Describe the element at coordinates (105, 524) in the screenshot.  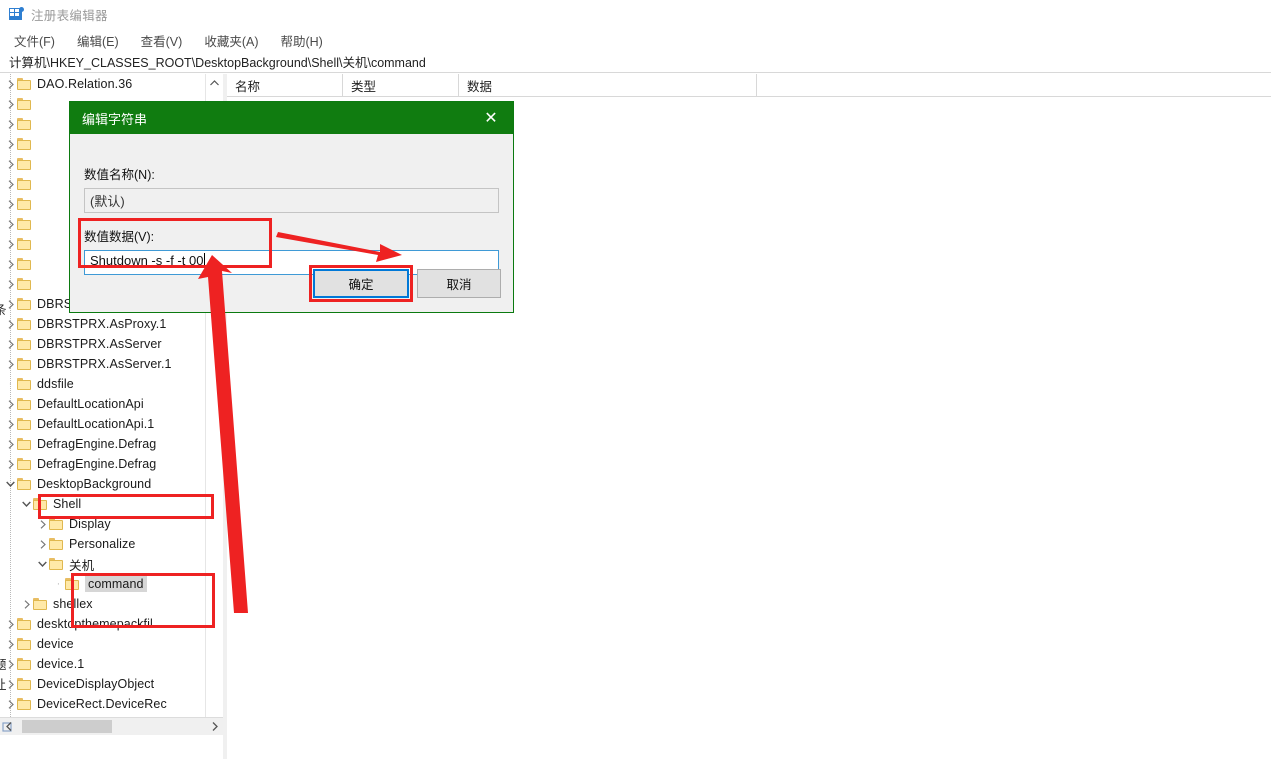
I see `tree-item-display: Display` at that location.